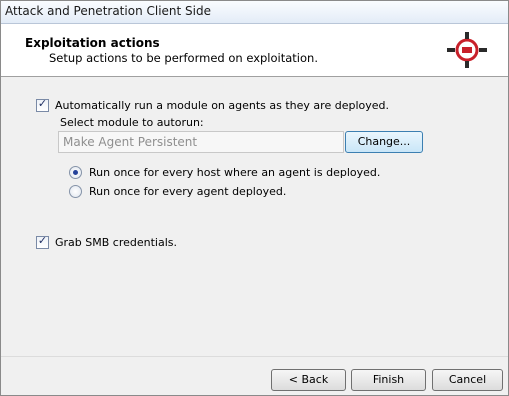 Image resolution: width=509 pixels, height=396 pixels. What do you see at coordinates (116, 242) in the screenshot?
I see `grab-smb-label: Grab SMB credentials.` at bounding box center [116, 242].